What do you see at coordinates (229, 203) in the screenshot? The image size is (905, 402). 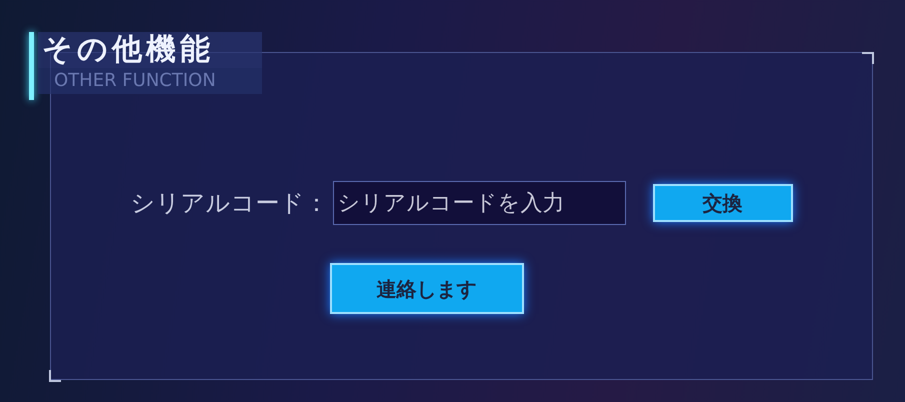 I see `serial-code-label: シリアルコード：` at bounding box center [229, 203].